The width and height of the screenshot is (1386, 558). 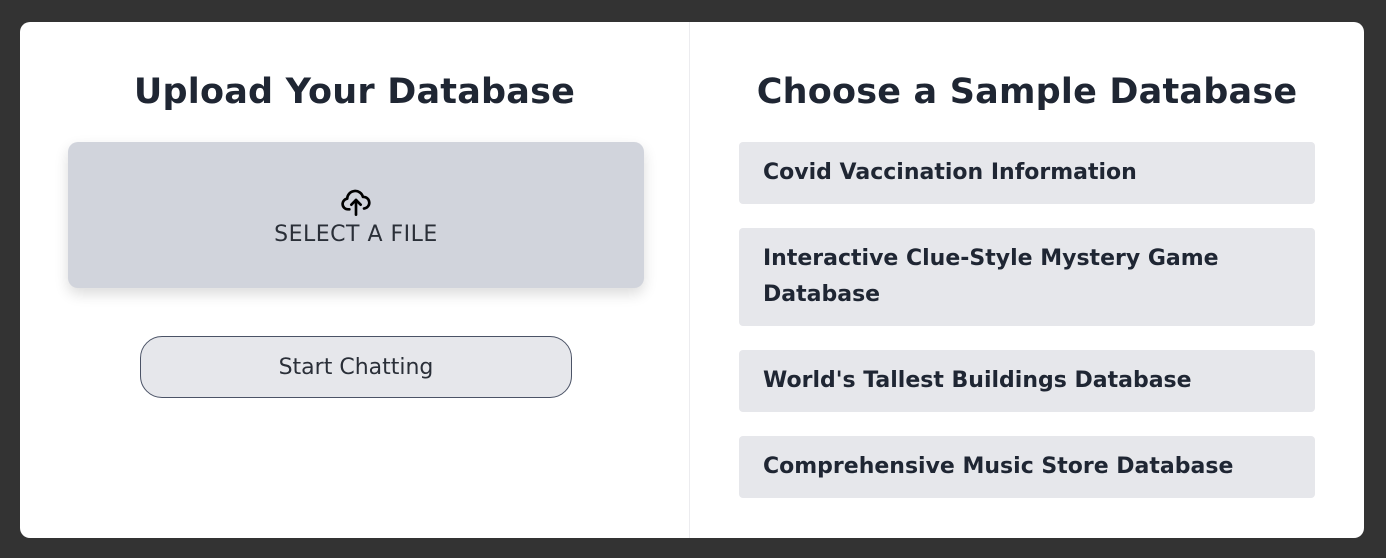 I want to click on file-dropzone: SELECT A FILE, so click(x=356, y=215).